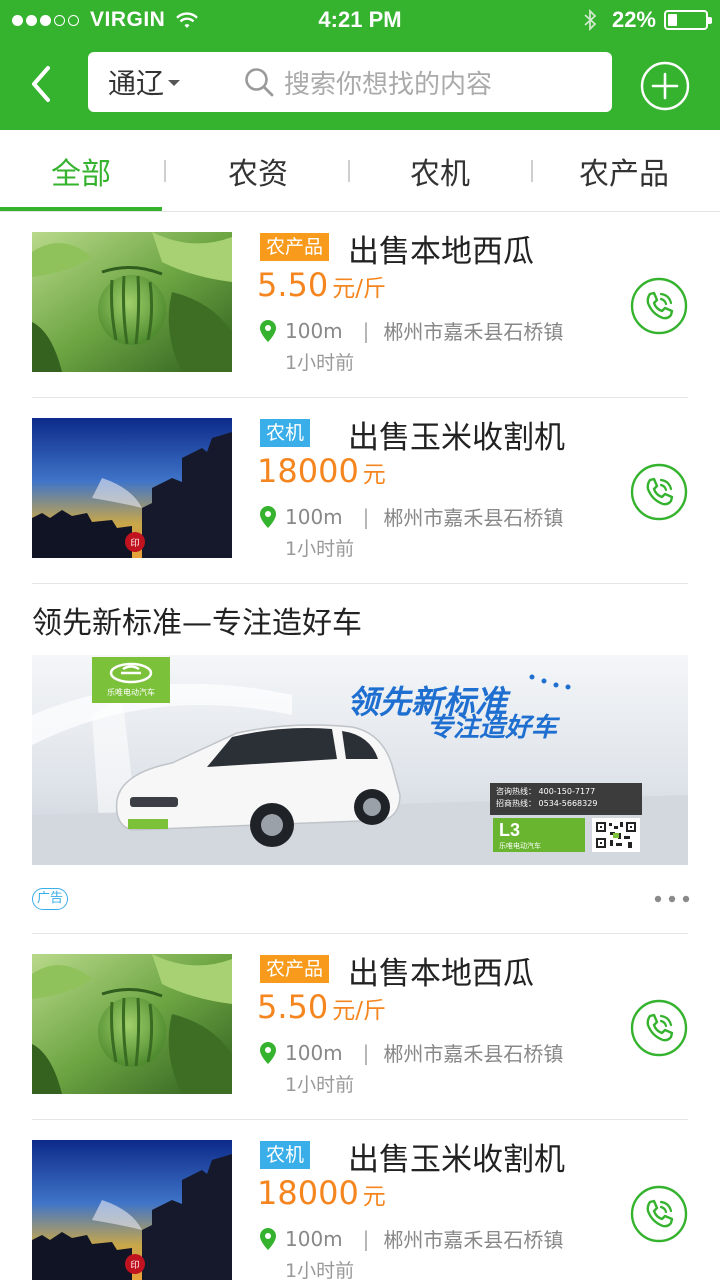  Describe the element at coordinates (520, 846) in the screenshot. I see `model-brand: 乐唯电动汽车` at that location.